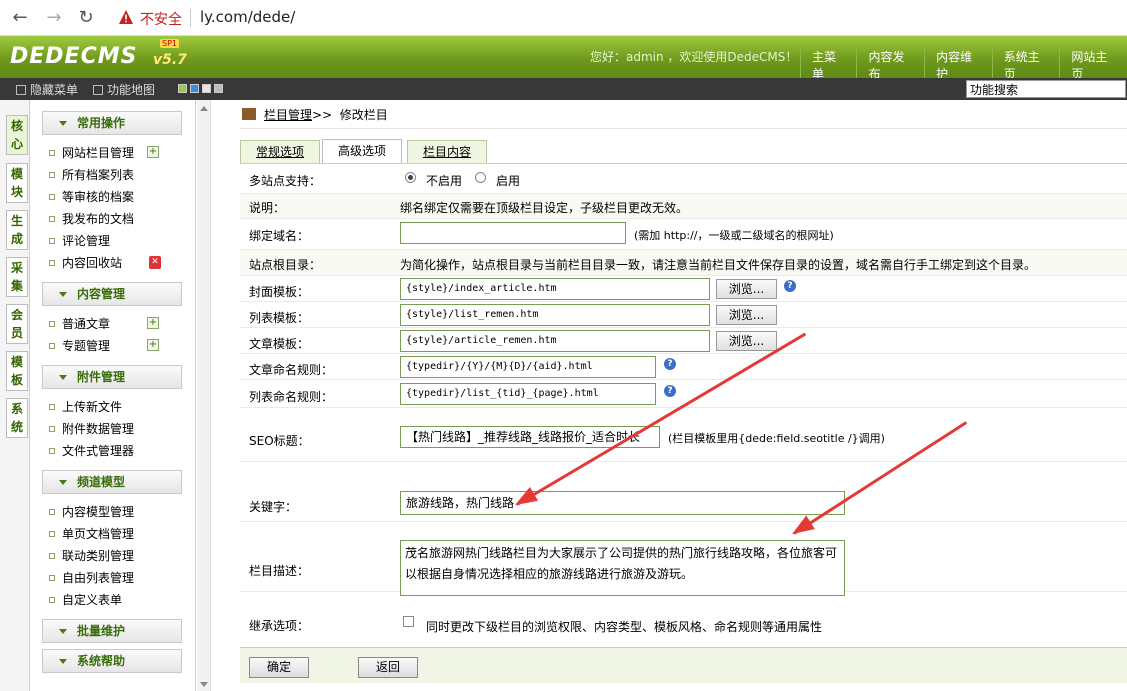  What do you see at coordinates (91, 153) in the screenshot?
I see `sidebar-item: 网站栏目管理` at bounding box center [91, 153].